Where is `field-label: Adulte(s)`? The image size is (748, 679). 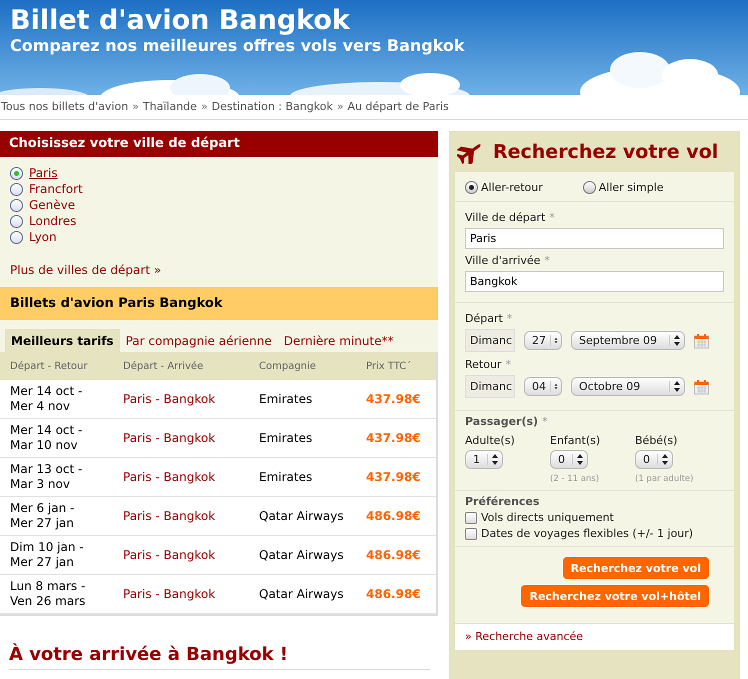
field-label: Adulte(s) is located at coordinates (490, 440).